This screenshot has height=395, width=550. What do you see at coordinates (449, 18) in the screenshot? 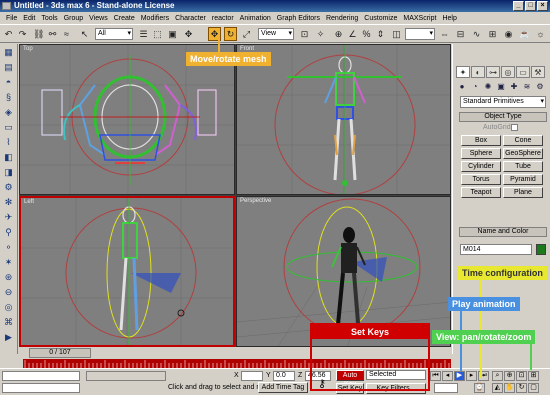
I see `menu-help: Help` at bounding box center [449, 18].